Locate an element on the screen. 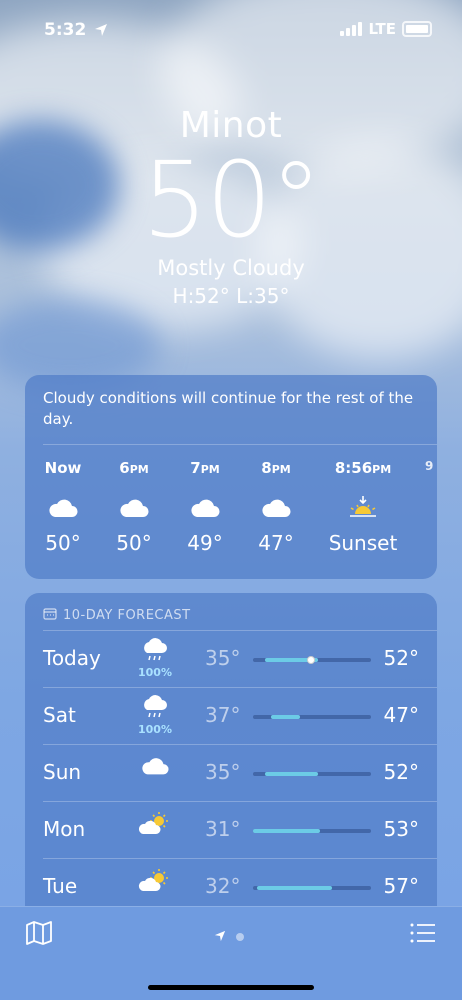 This screenshot has width=462, height=1000. list-icon is located at coordinates (423, 935).